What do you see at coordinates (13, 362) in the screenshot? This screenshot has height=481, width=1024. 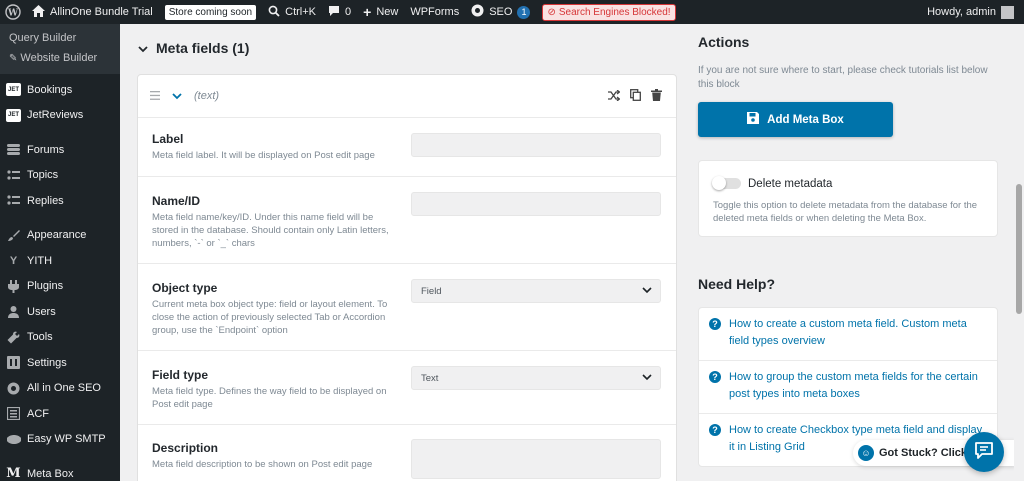 I see `settings-icon` at bounding box center [13, 362].